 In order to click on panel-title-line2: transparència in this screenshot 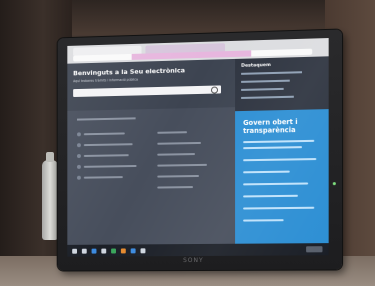, I will do `click(269, 131)`.